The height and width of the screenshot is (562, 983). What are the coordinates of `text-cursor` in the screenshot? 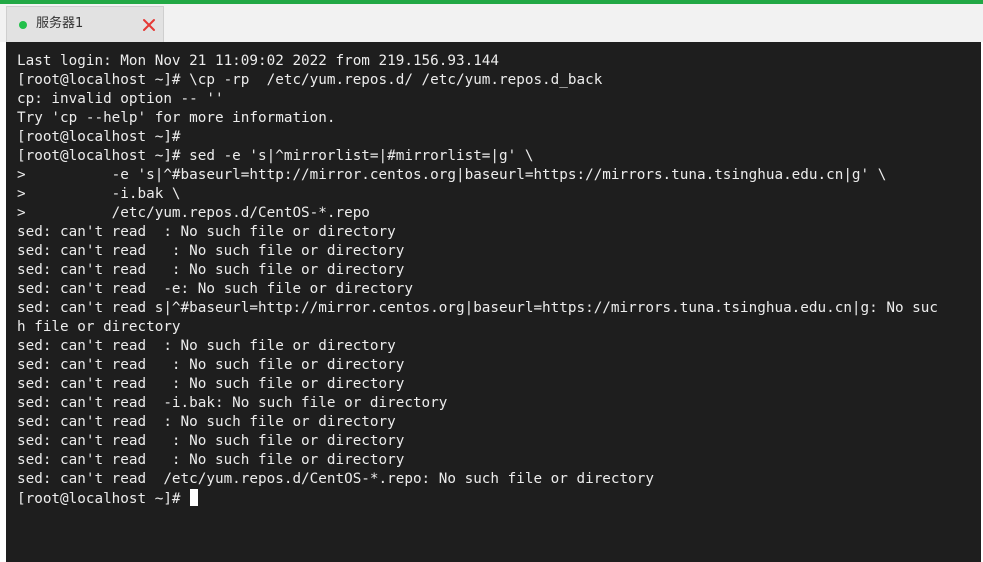 It's located at (194, 497).